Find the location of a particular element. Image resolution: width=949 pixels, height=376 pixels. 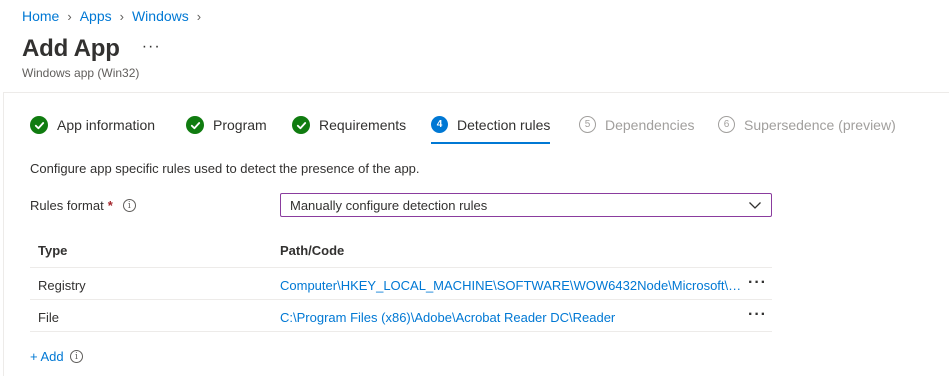

step-label: Dependencies is located at coordinates (650, 124).